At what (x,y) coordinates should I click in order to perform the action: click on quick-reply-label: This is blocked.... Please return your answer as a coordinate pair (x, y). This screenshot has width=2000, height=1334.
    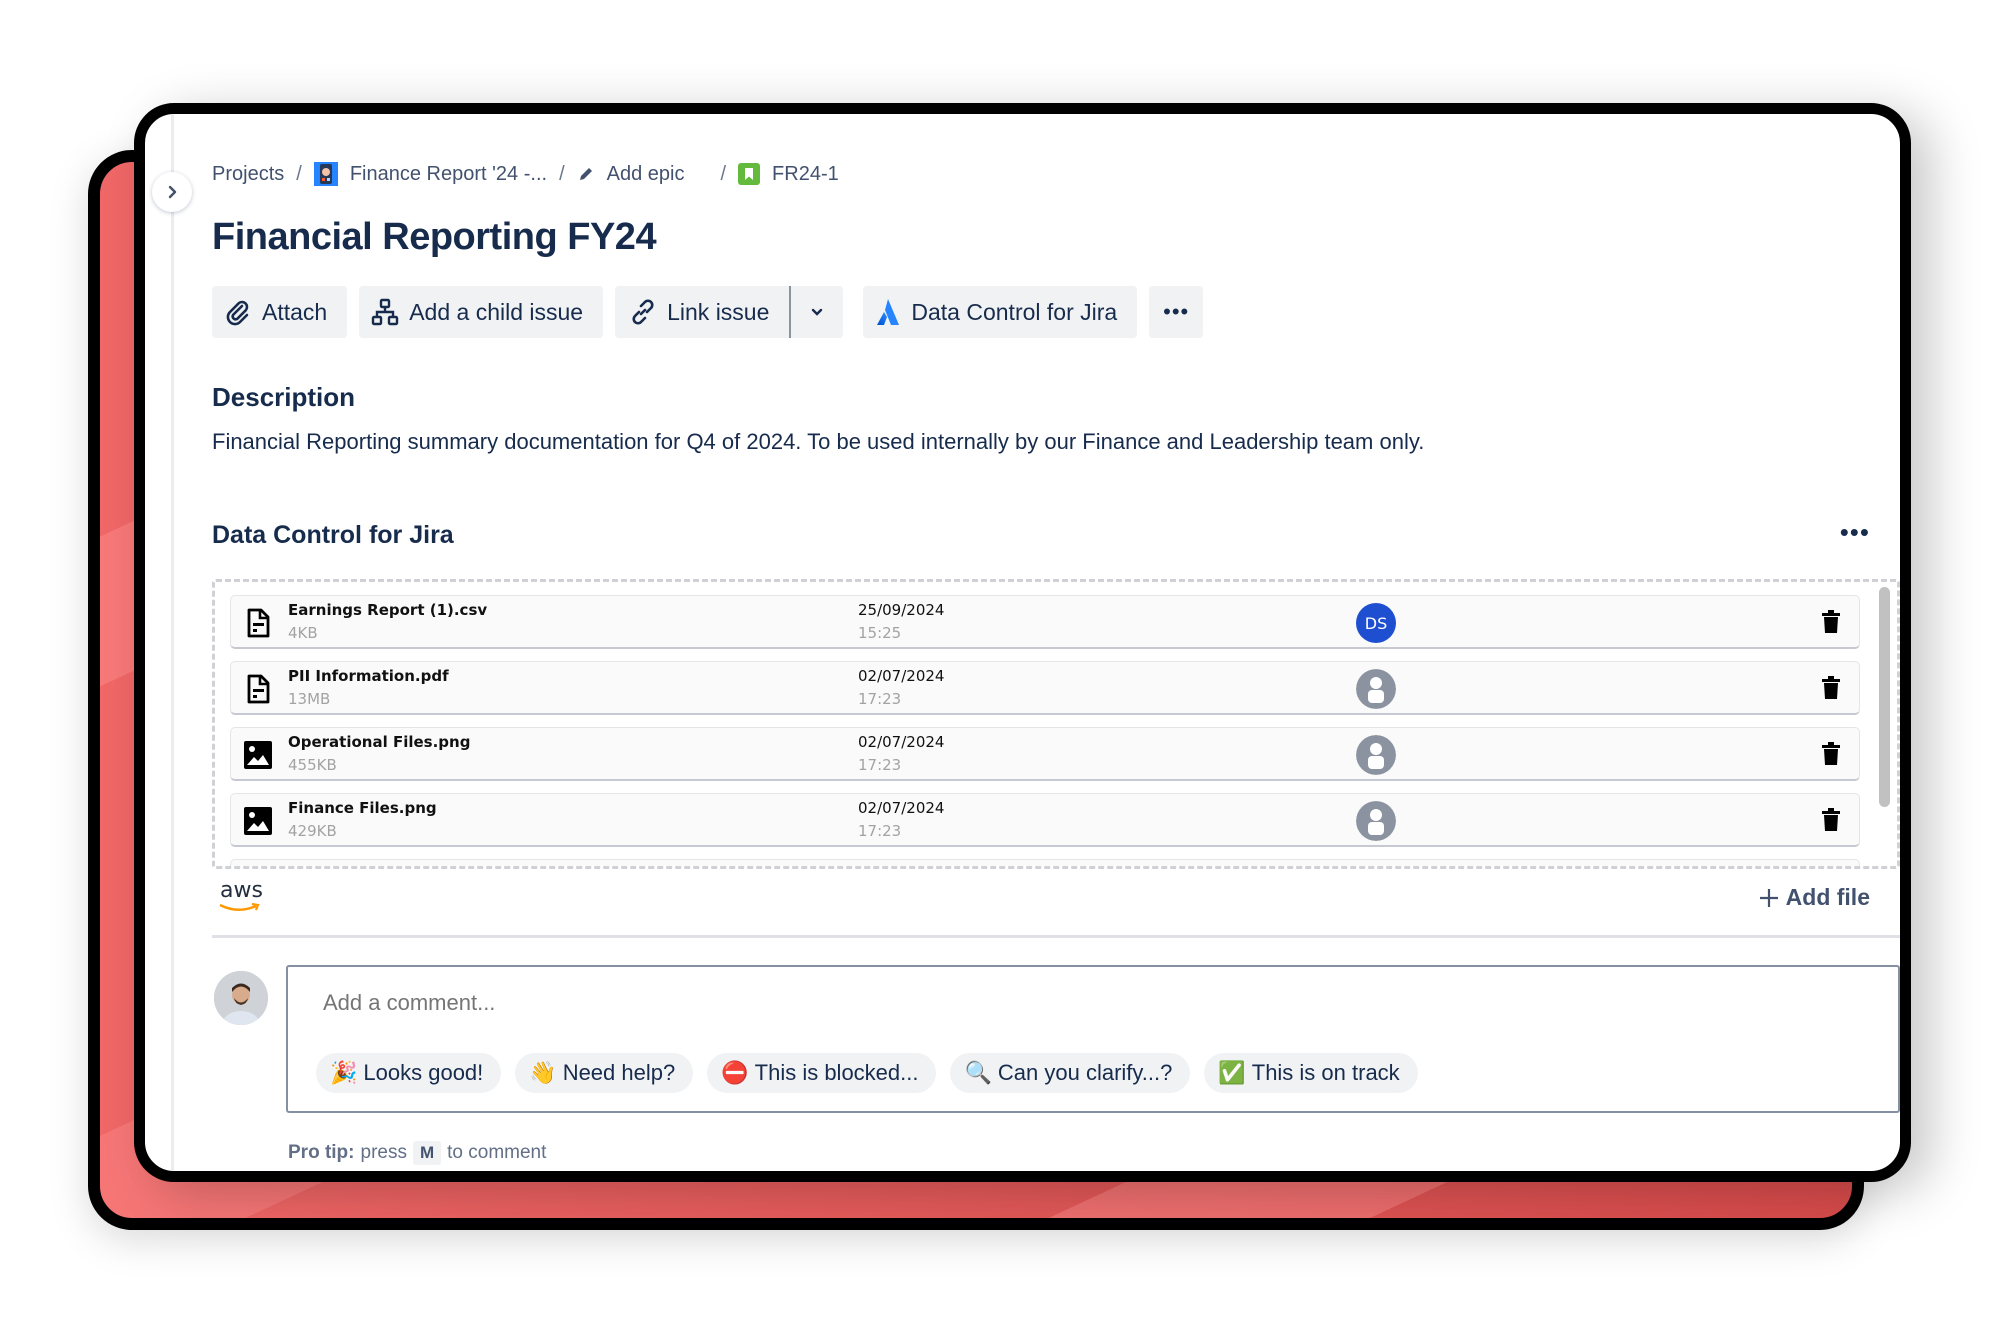
    Looking at the image, I should click on (836, 1072).